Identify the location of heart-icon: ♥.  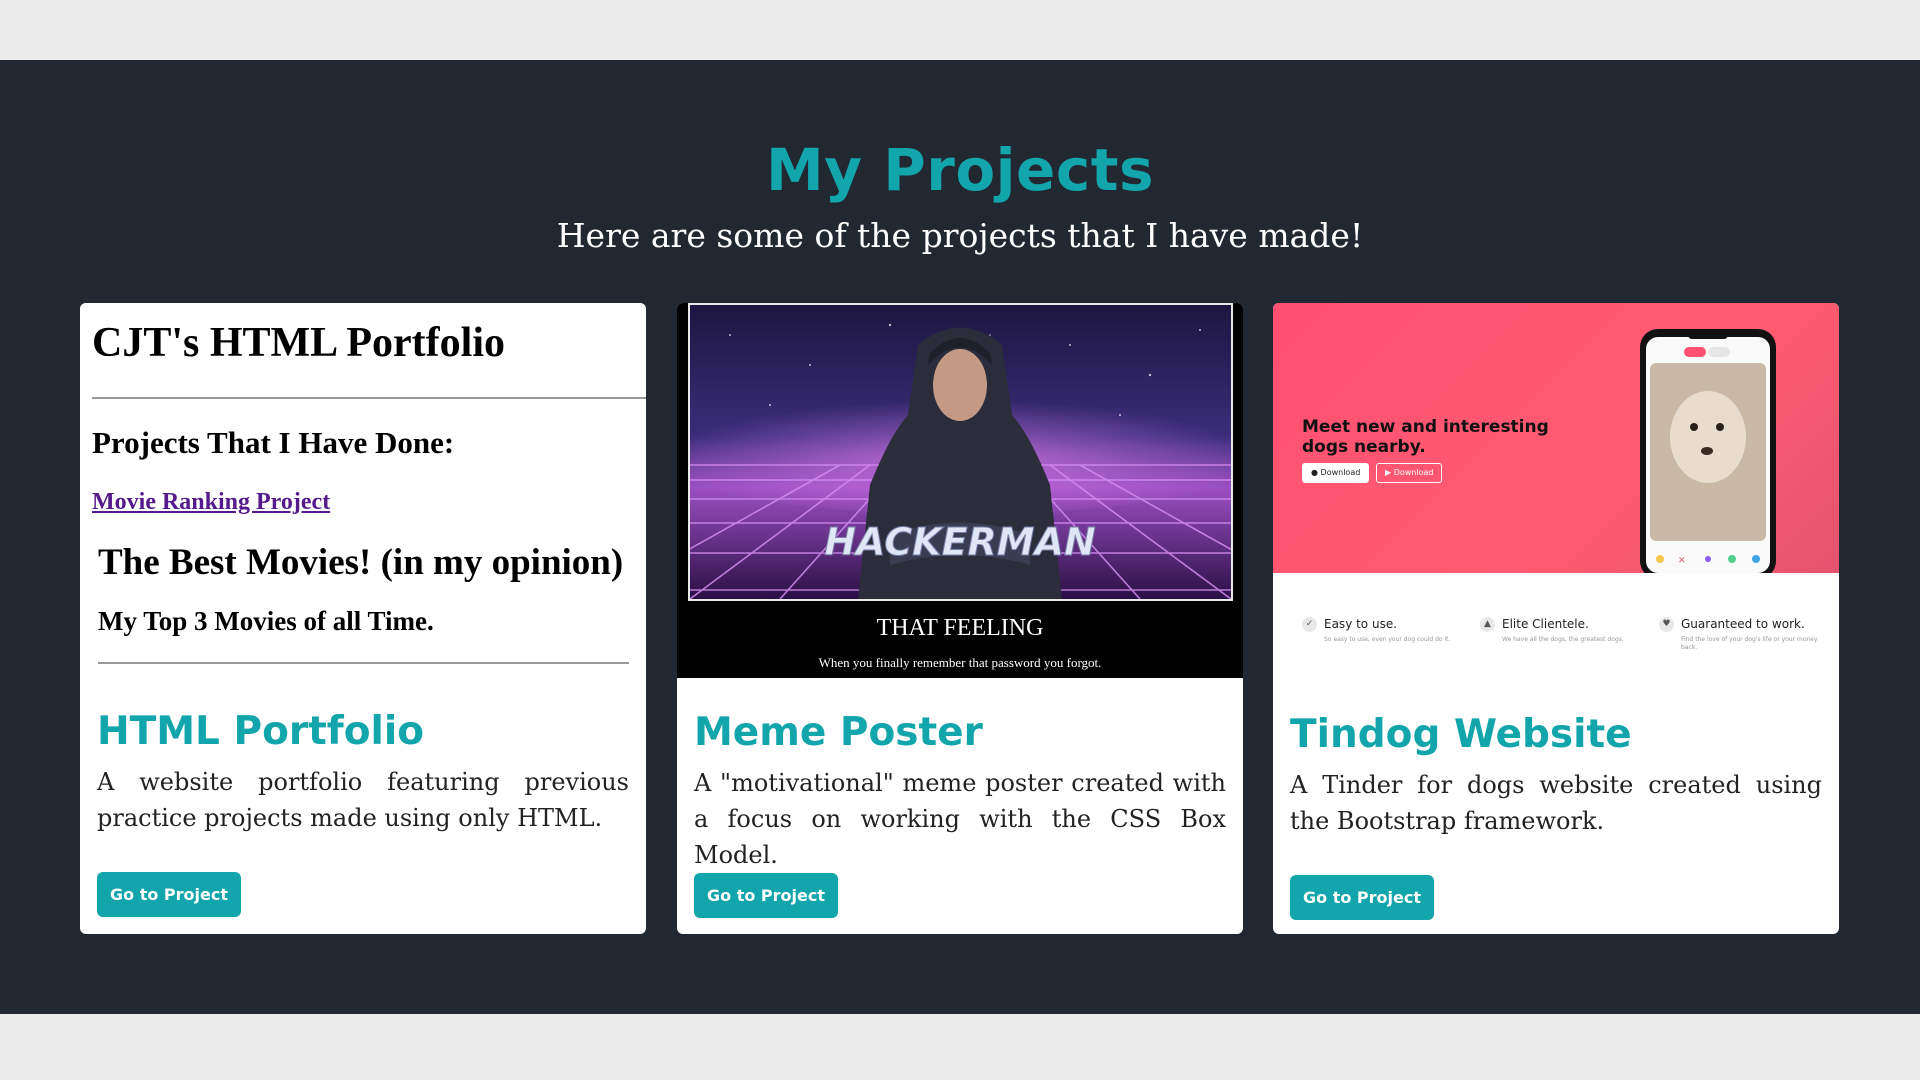
(1666, 624).